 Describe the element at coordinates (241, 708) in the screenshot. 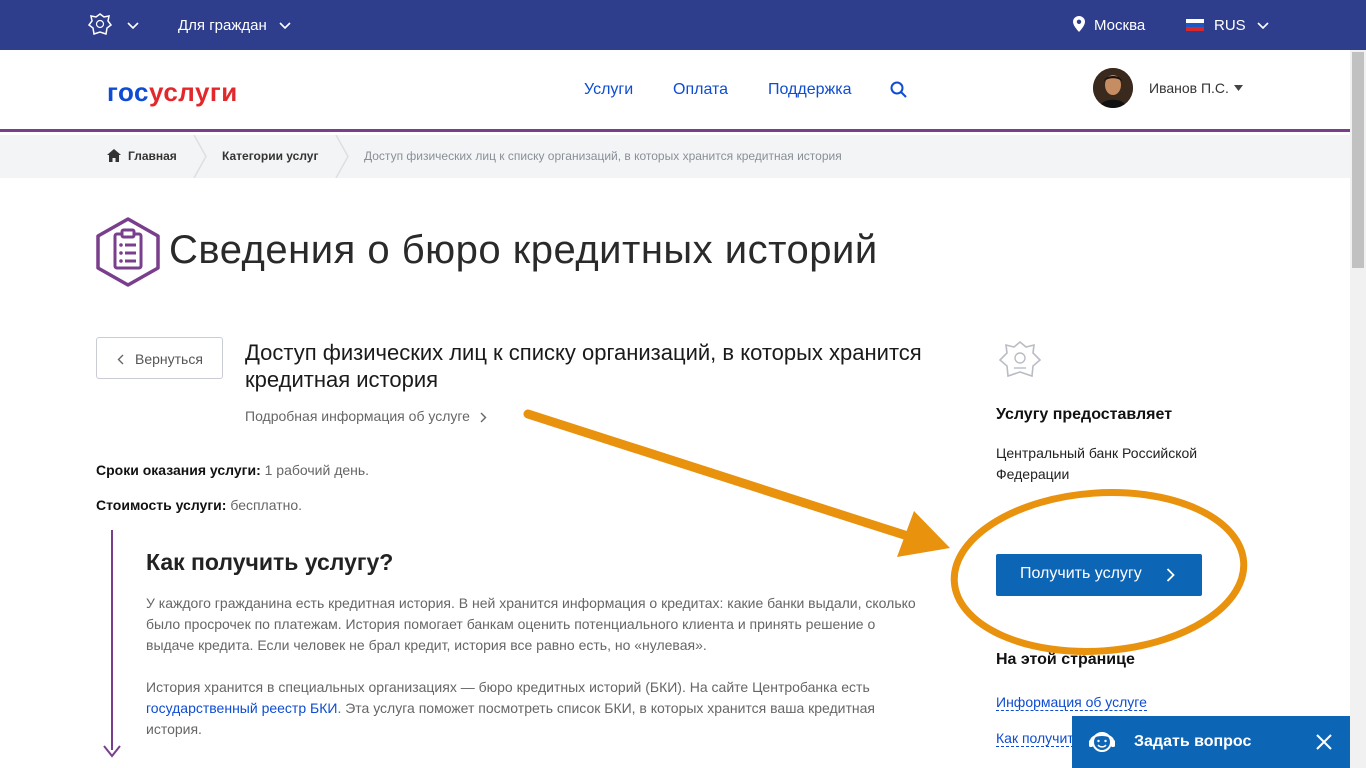

I see `bki-registry-link: государственный реестр БКИ` at that location.